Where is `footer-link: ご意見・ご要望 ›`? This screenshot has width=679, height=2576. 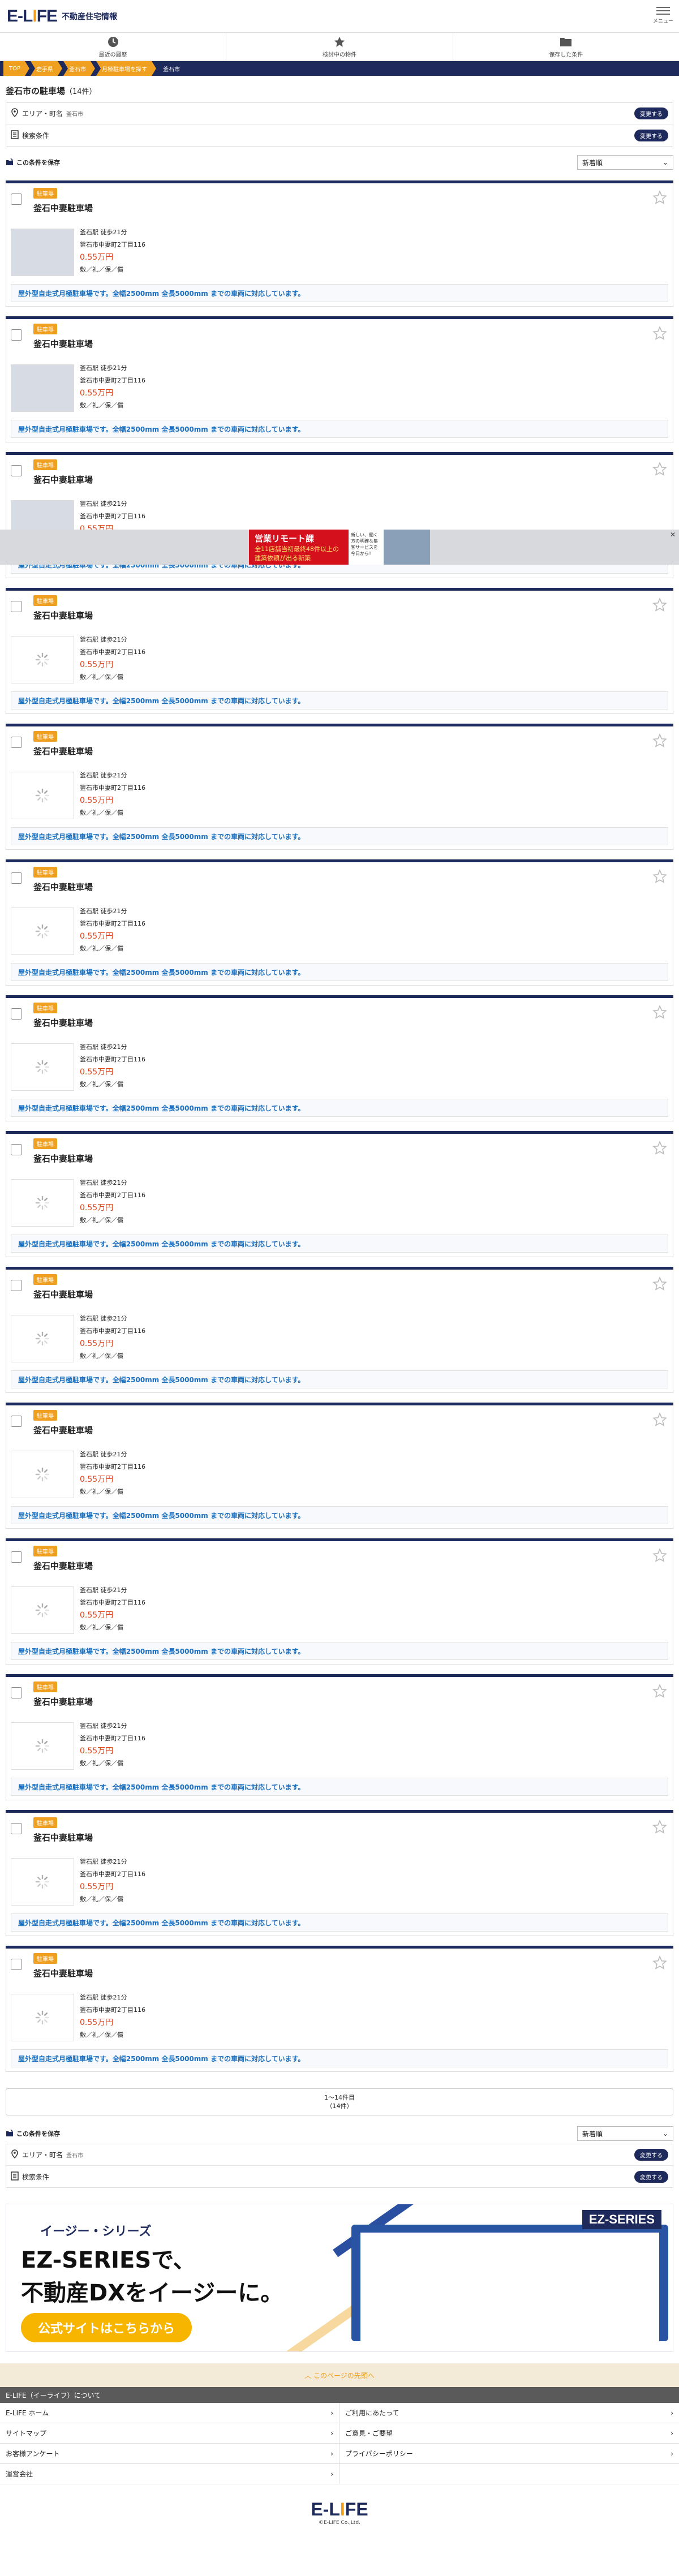
footer-link: ご意見・ご要望 › is located at coordinates (509, 2434).